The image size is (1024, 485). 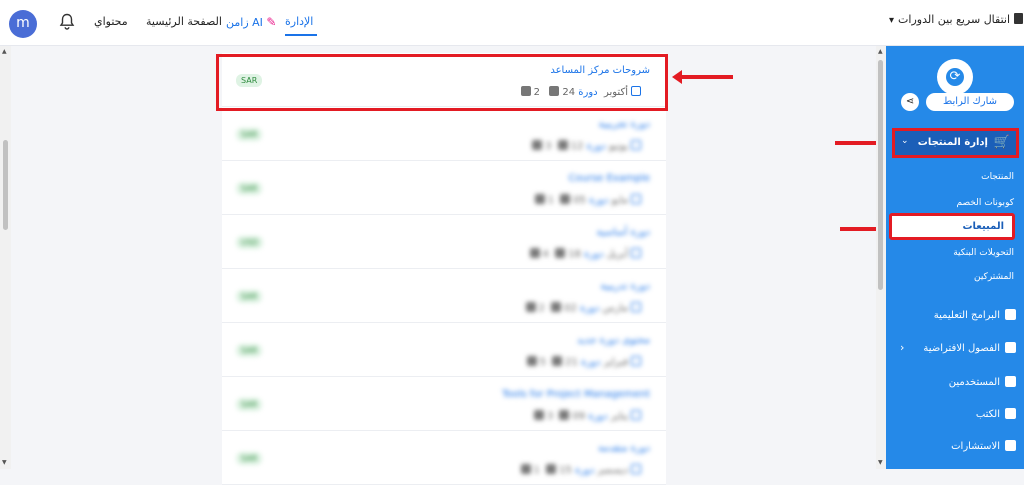 I want to click on product-title: دورة تدريبية, so click(x=625, y=286).